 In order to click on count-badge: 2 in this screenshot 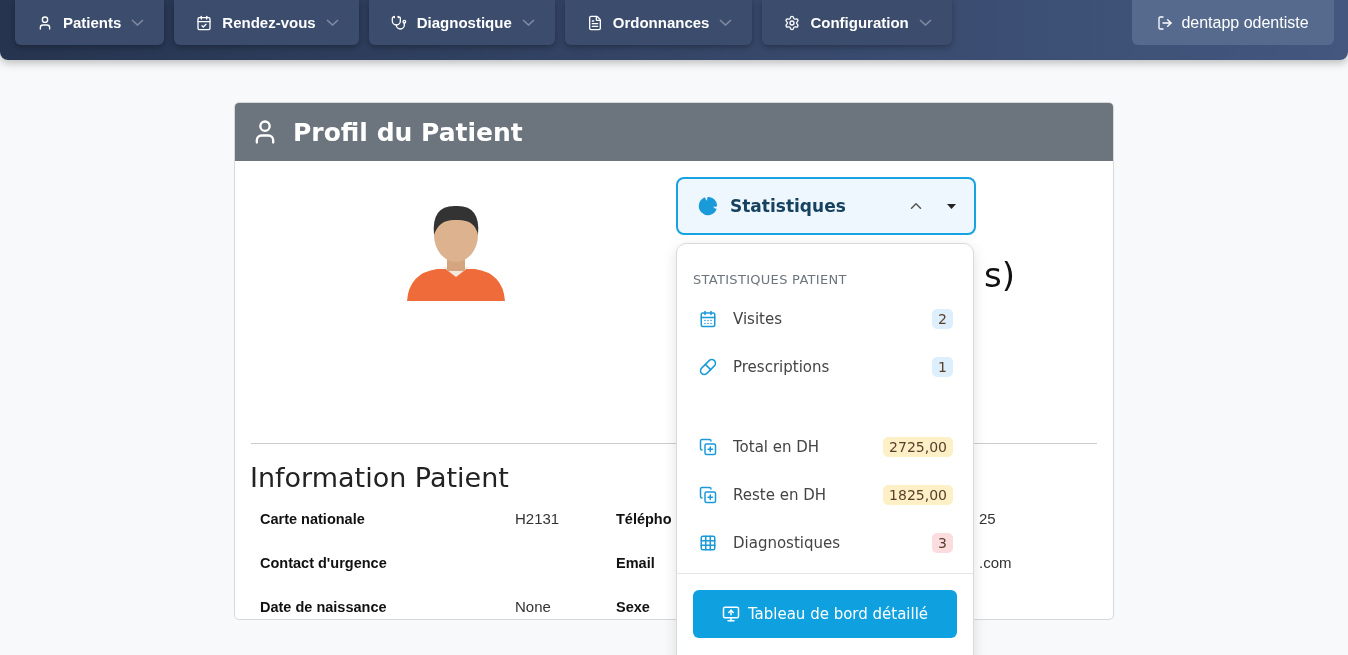, I will do `click(942, 319)`.